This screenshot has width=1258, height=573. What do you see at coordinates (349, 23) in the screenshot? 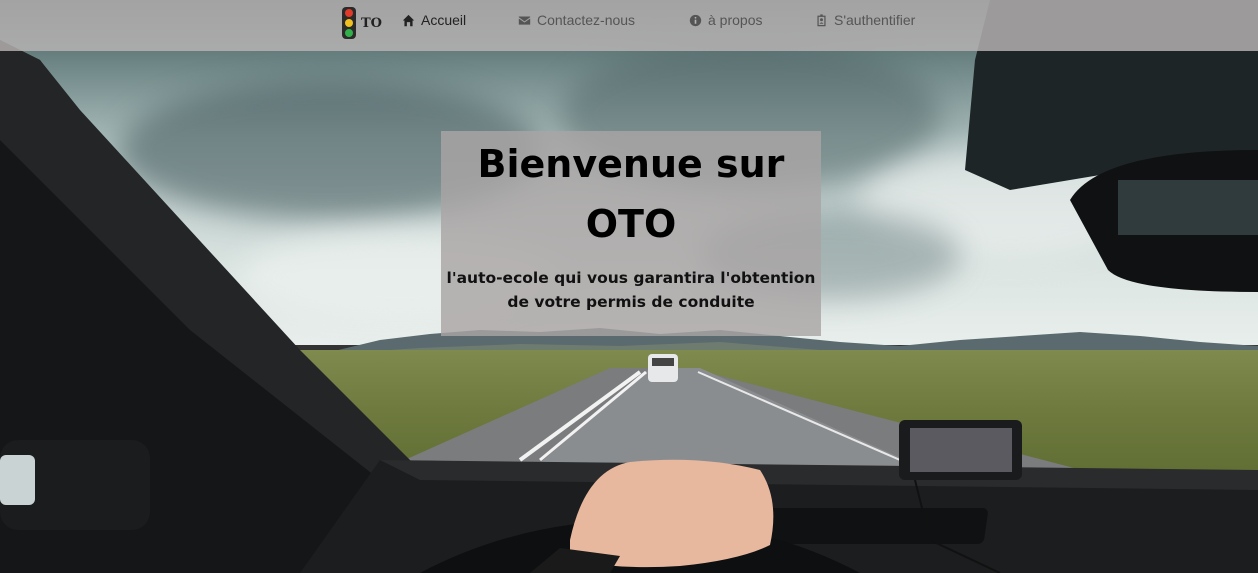
I see `traffic-light-icon` at bounding box center [349, 23].